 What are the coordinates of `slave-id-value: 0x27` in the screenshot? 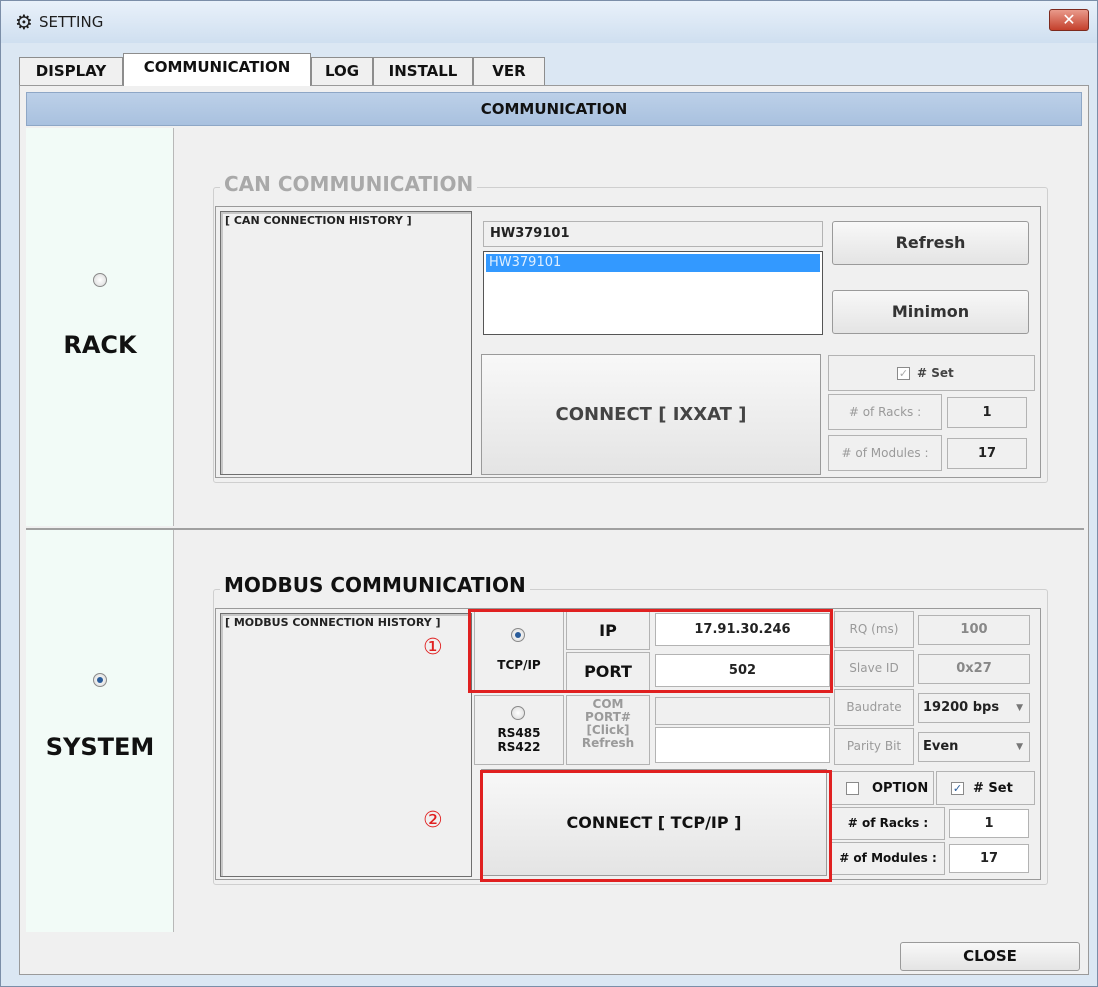 It's located at (974, 669).